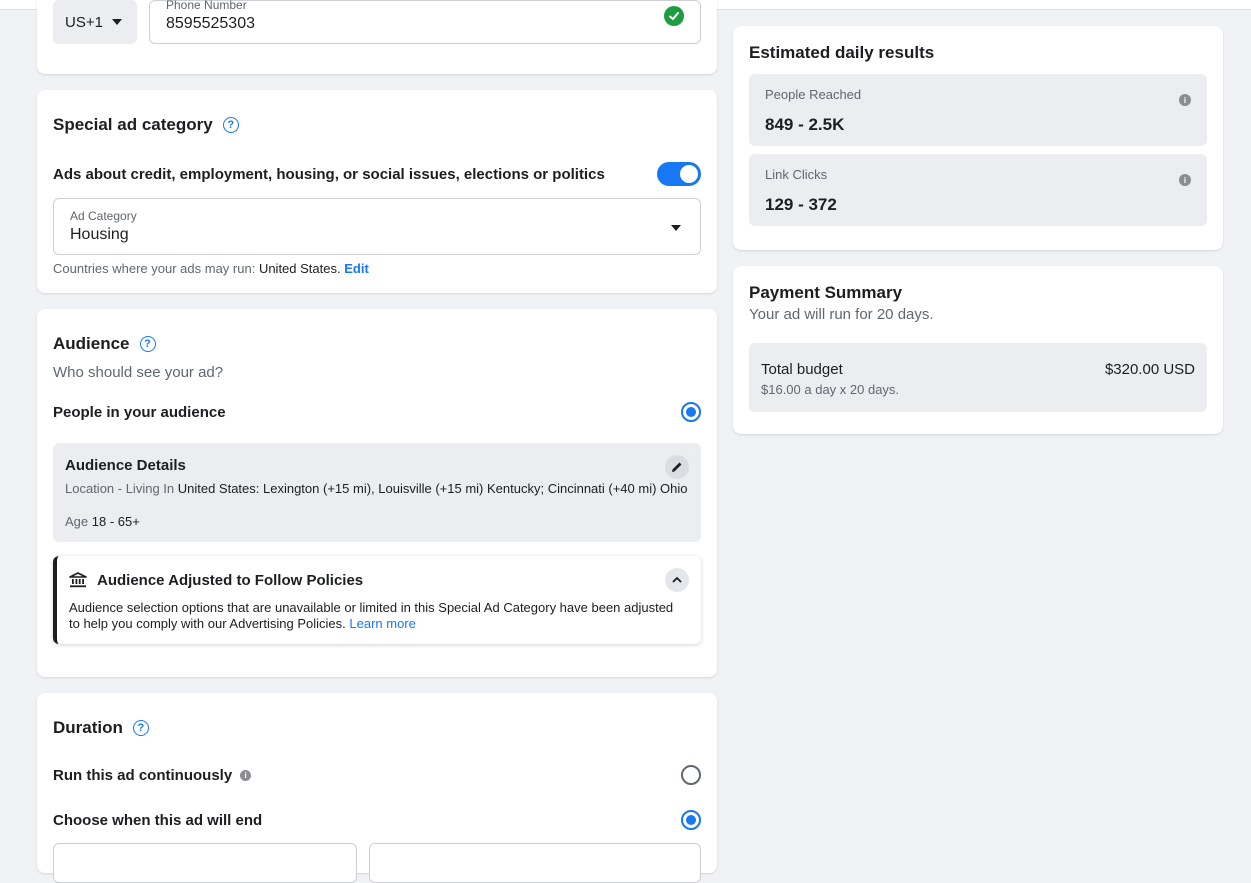 This screenshot has width=1251, height=883. I want to click on budget-detail: $16.00 a day x 20 days., so click(830, 389).